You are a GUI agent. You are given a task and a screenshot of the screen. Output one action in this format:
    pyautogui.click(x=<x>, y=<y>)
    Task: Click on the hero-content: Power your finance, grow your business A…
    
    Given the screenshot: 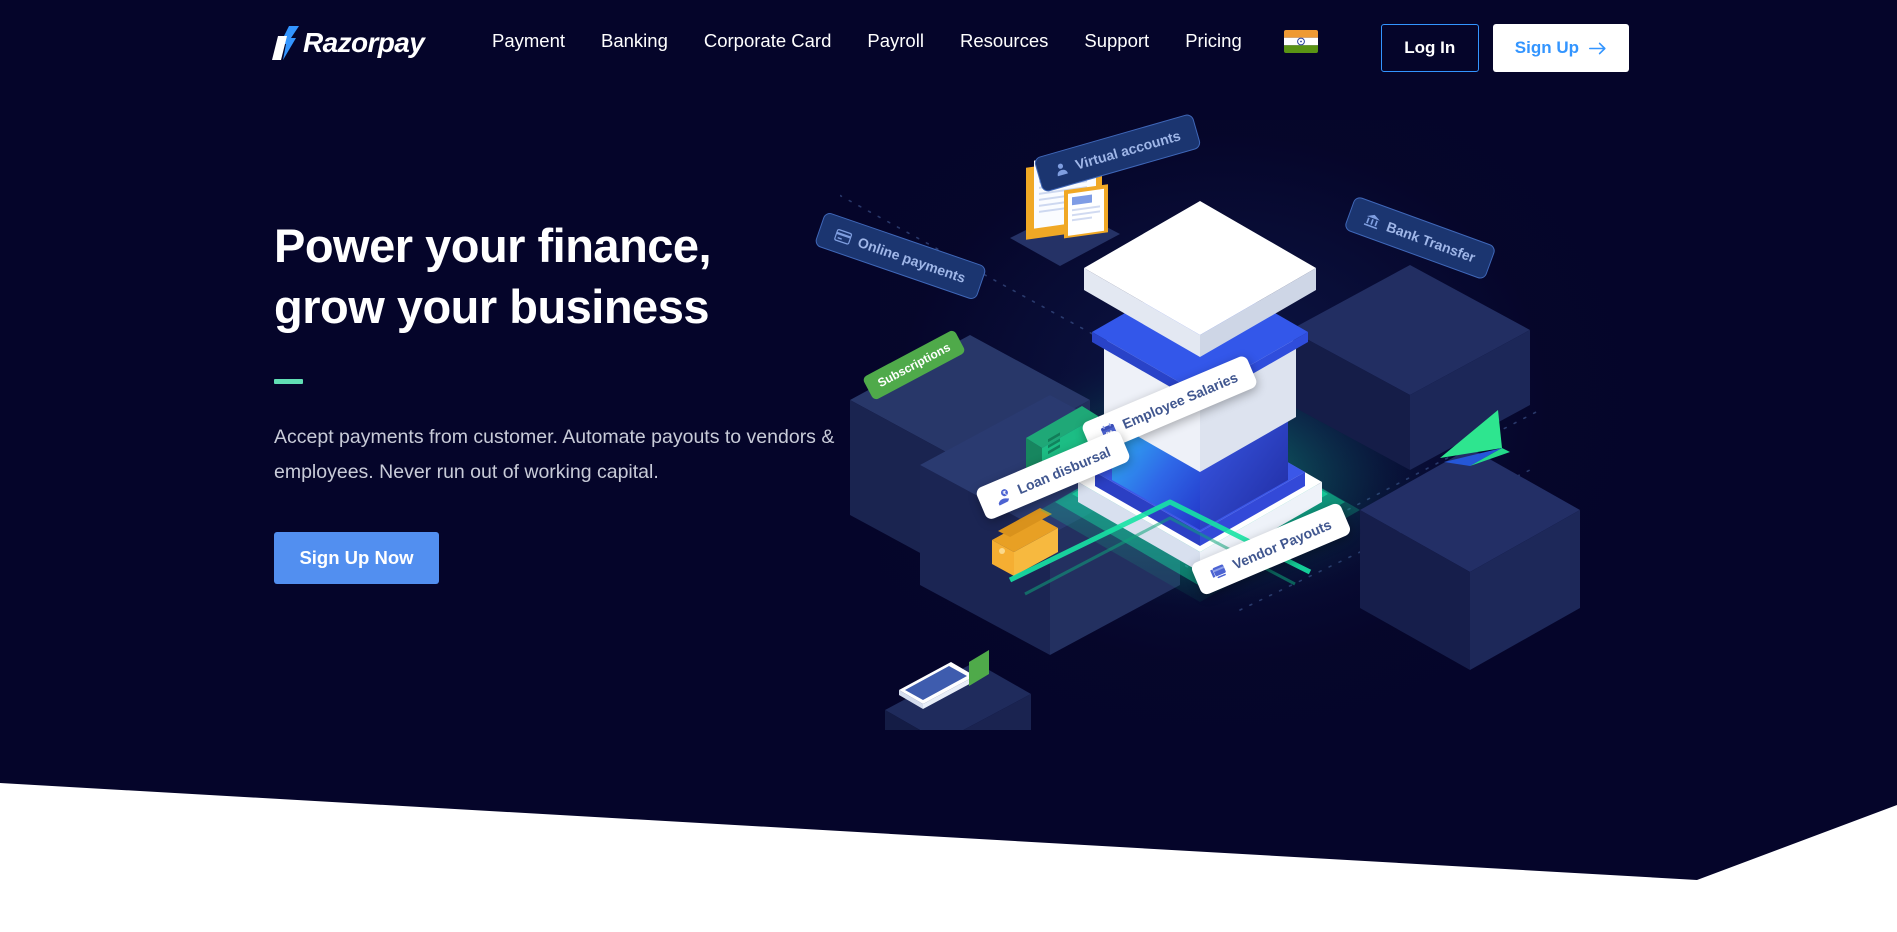 What is the action you would take?
    pyautogui.click(x=584, y=399)
    